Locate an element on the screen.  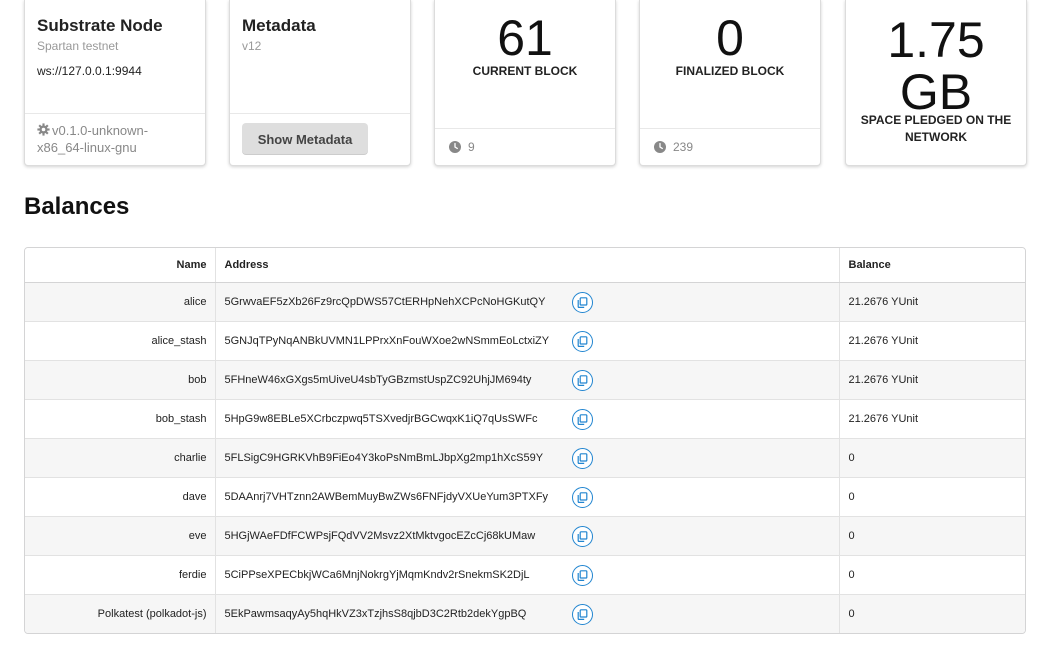
finalized-block-footer: 239 is located at coordinates (730, 146).